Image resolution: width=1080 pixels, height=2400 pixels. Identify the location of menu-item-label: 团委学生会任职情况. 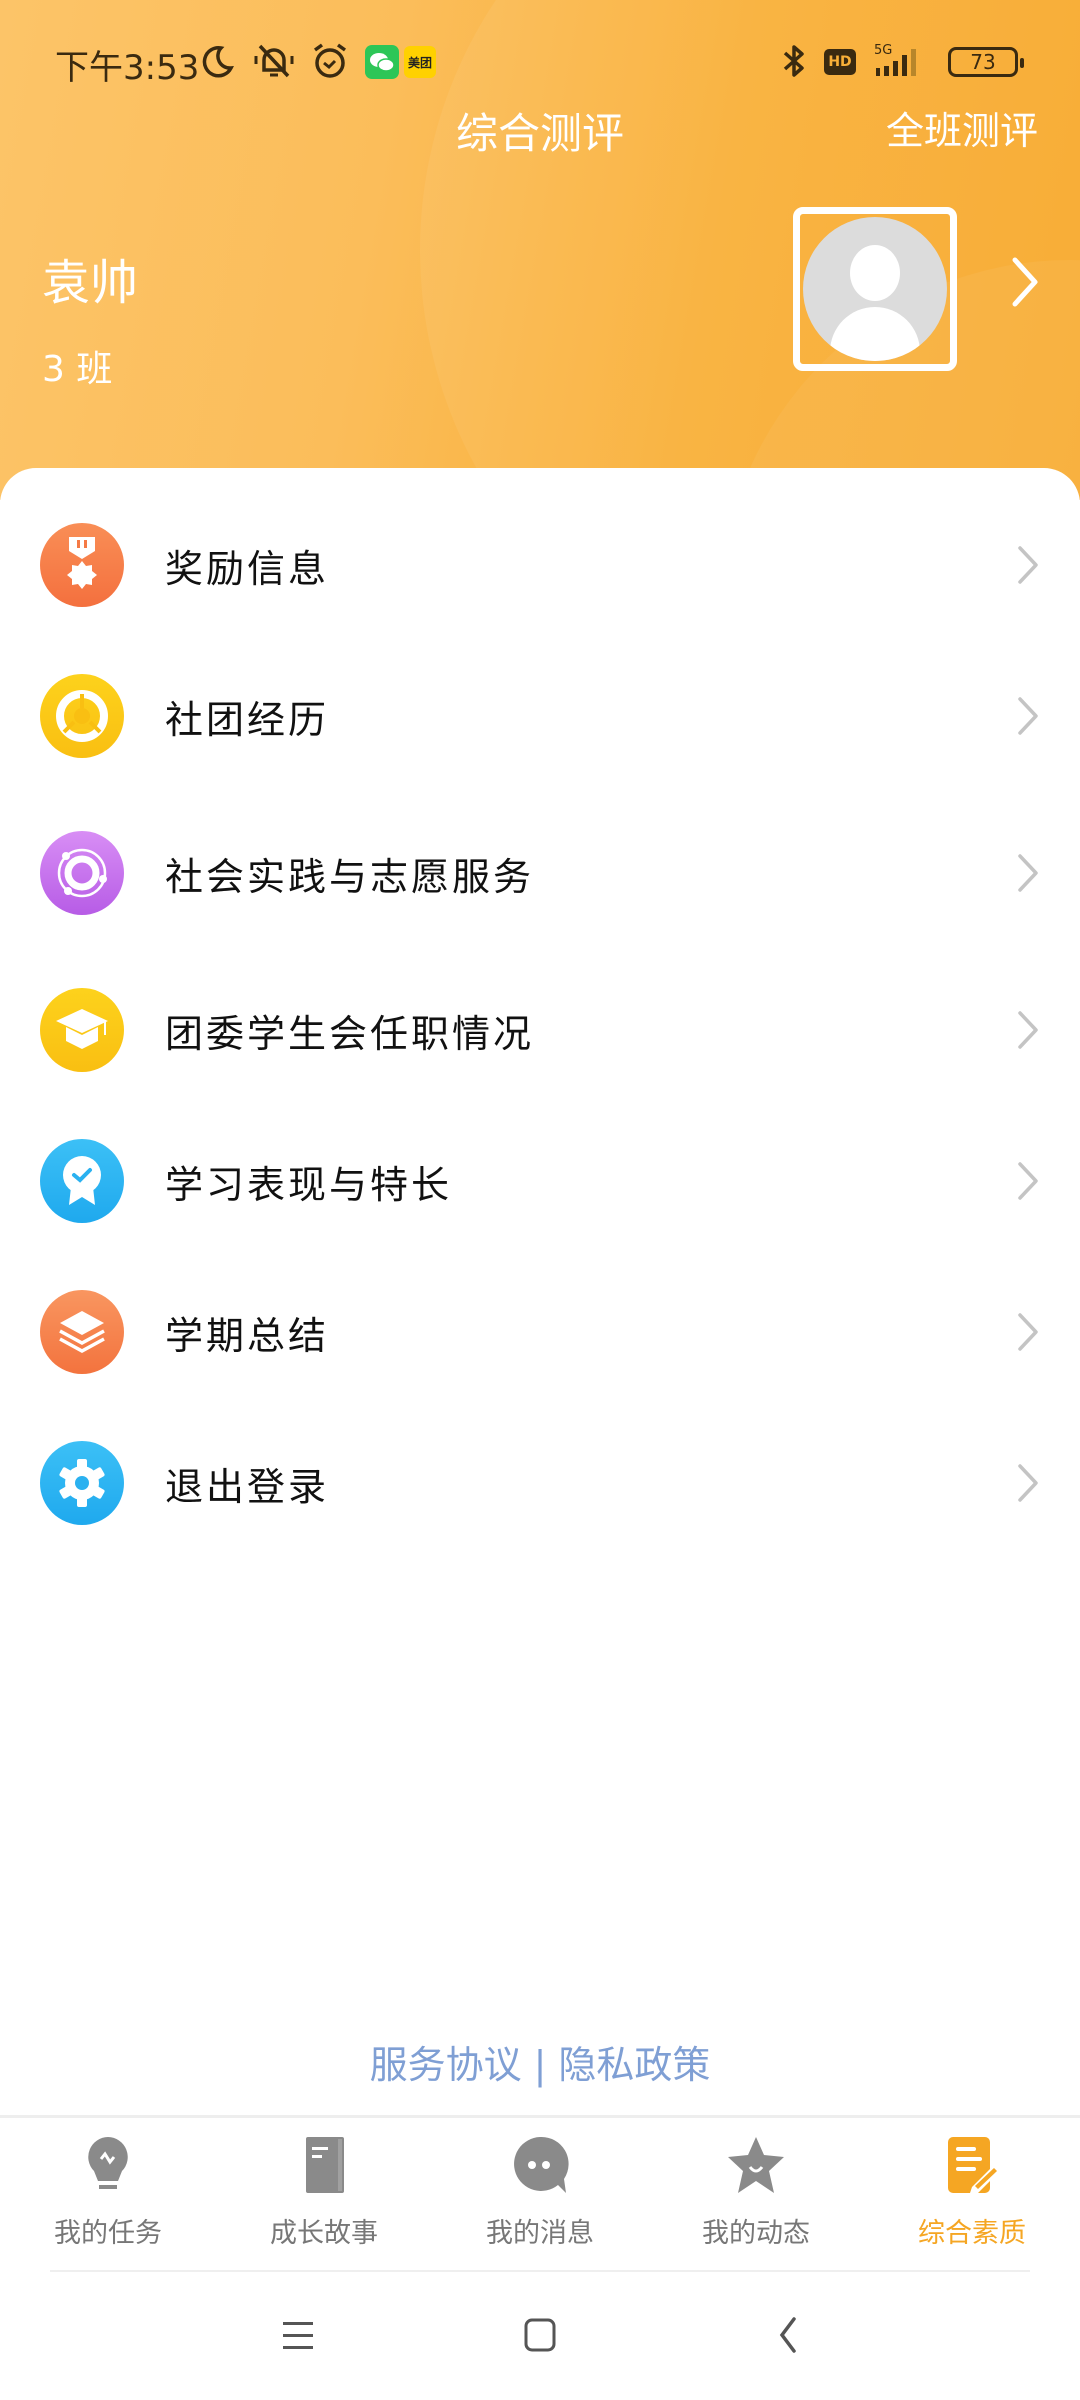
(350, 1033).